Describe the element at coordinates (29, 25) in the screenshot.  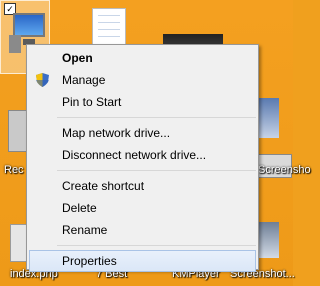
I see `monitor-icon` at that location.